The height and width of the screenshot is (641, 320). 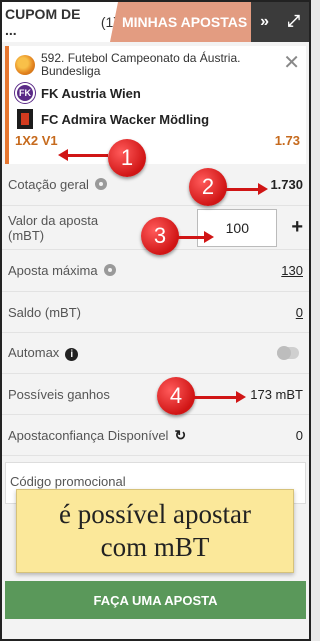 What do you see at coordinates (44, 312) in the screenshot?
I see `balance-label: Saldo (mBT)` at bounding box center [44, 312].